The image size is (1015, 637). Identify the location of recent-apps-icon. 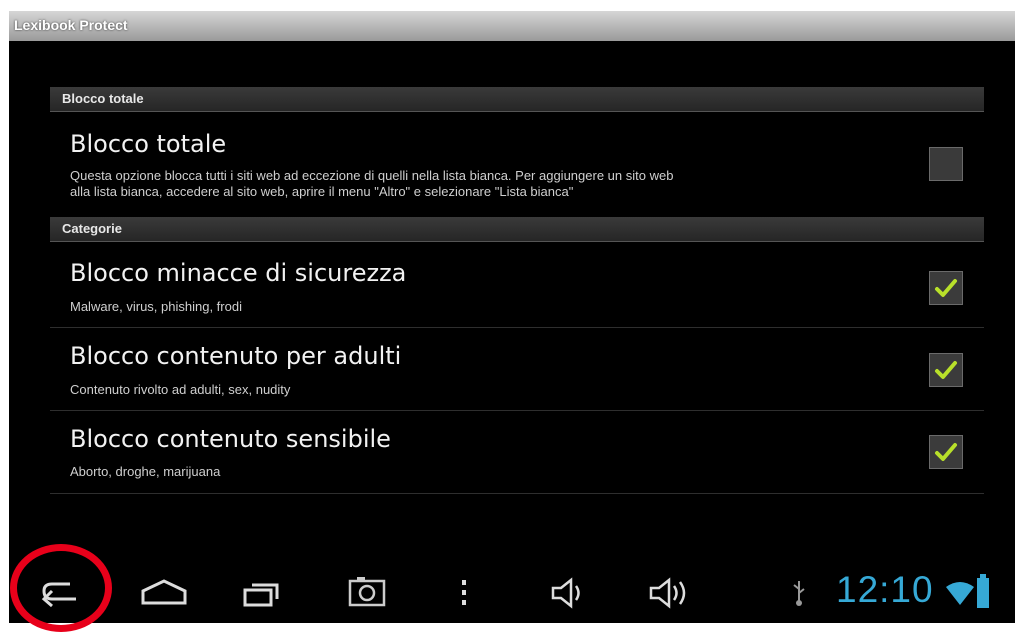
(262, 593).